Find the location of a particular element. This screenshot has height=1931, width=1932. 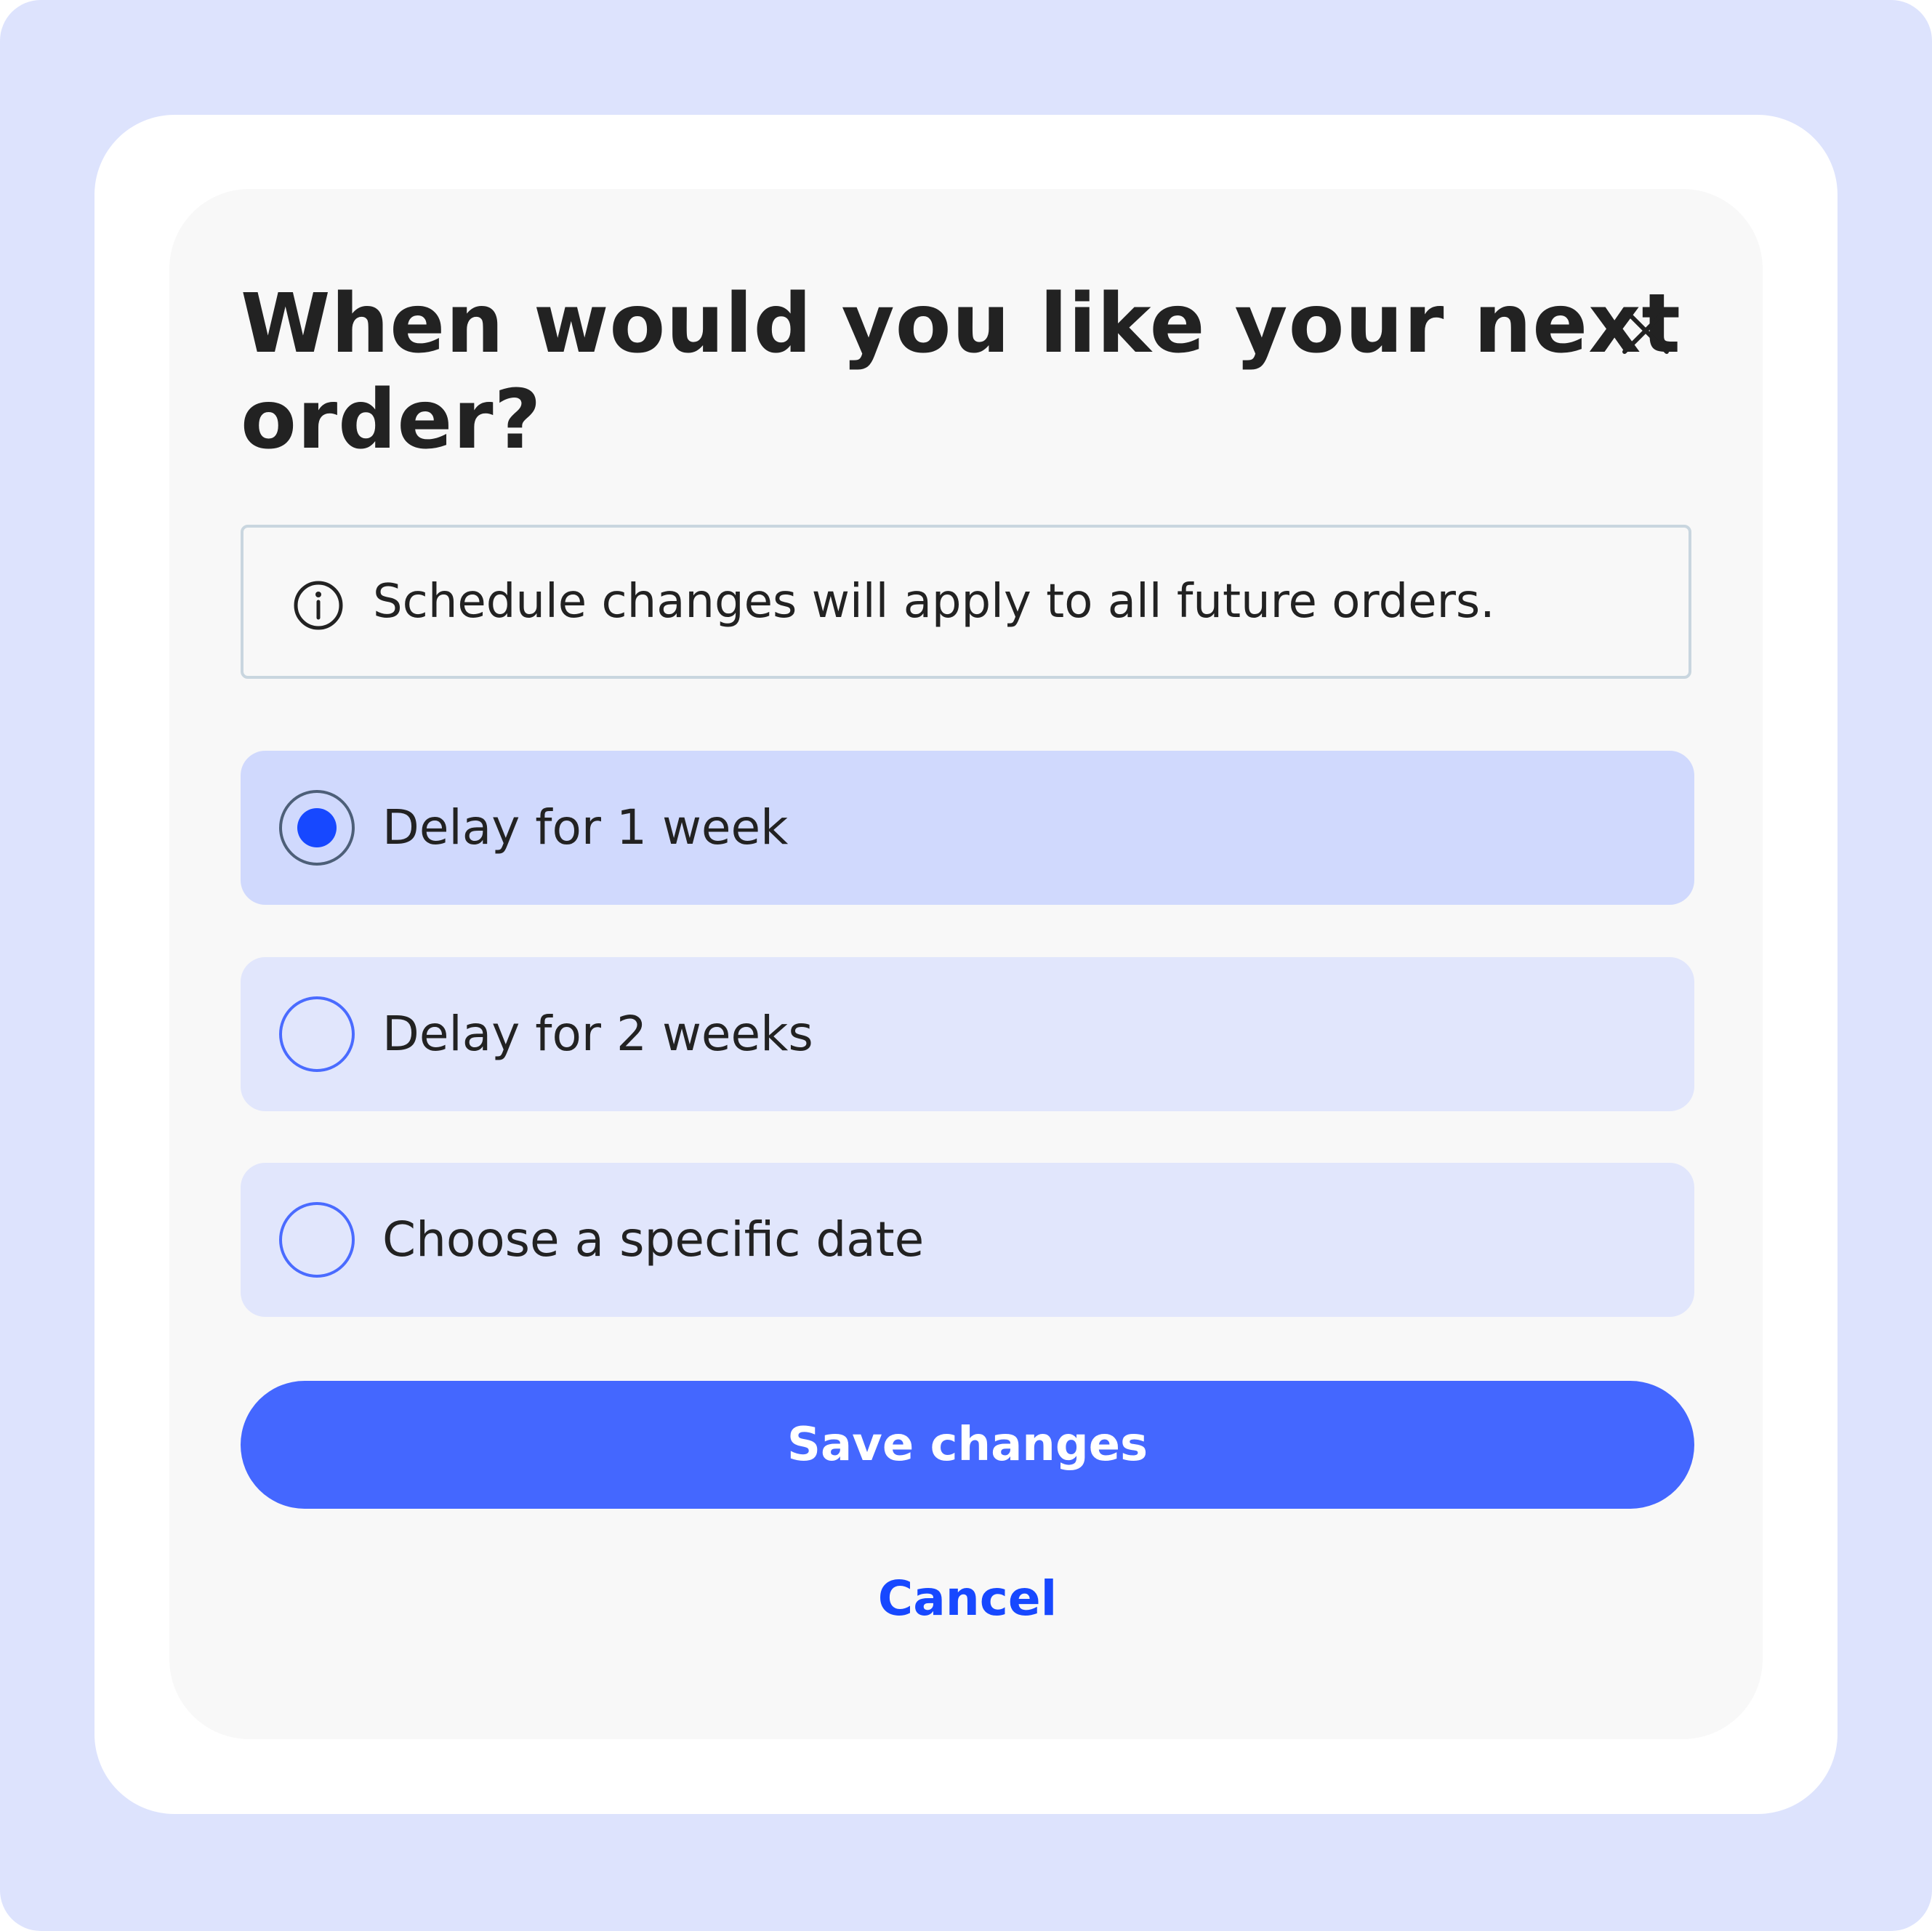

option-specific-date: Choose a specific date is located at coordinates (967, 1240).